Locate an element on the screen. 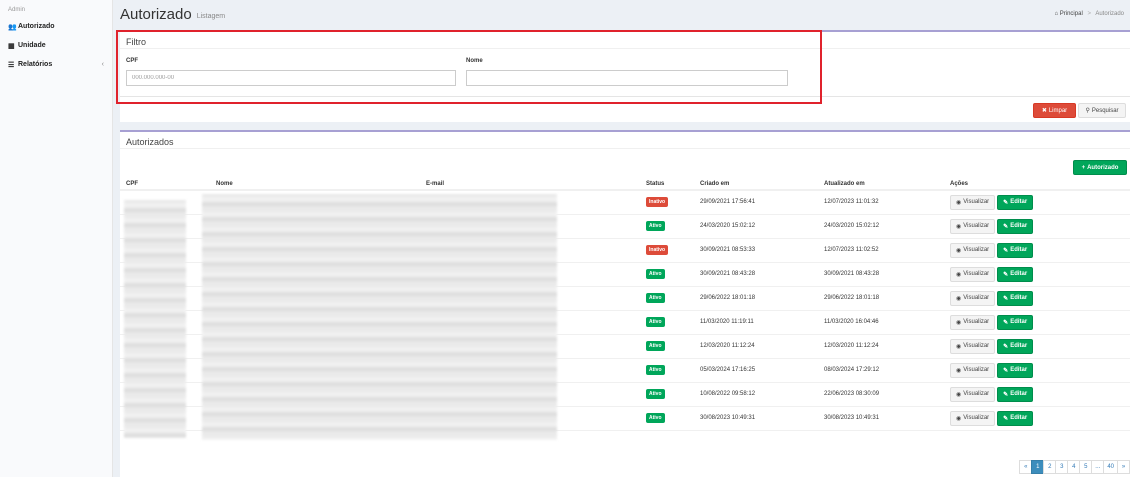 The width and height of the screenshot is (1130, 477). updated-cell: 29/06/2022 18:01:18 is located at coordinates (881, 298).